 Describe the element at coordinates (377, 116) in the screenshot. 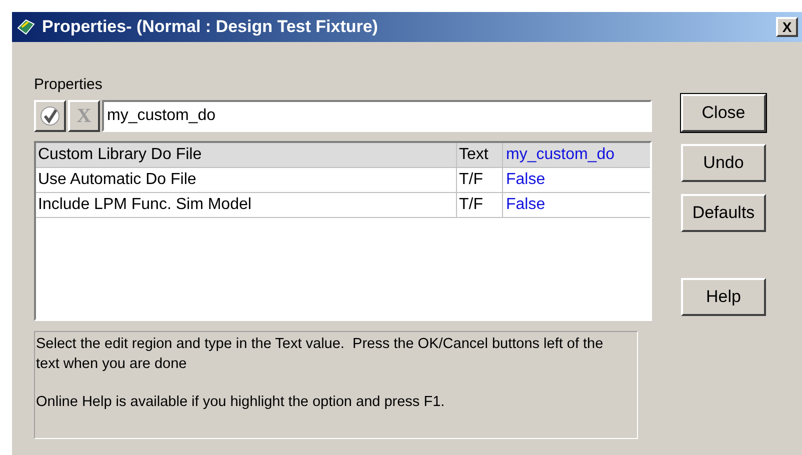

I see `value-field: my_custom_do` at that location.